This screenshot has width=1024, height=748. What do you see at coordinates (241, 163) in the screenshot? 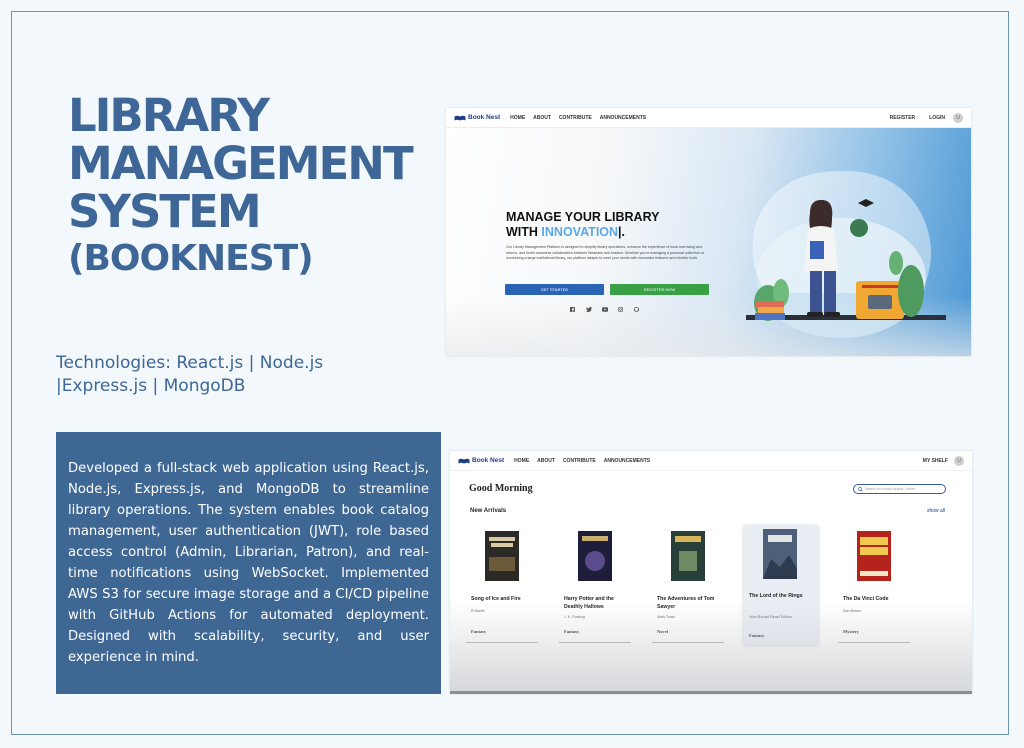
I see `title-line: MANAGEMENT` at bounding box center [241, 163].